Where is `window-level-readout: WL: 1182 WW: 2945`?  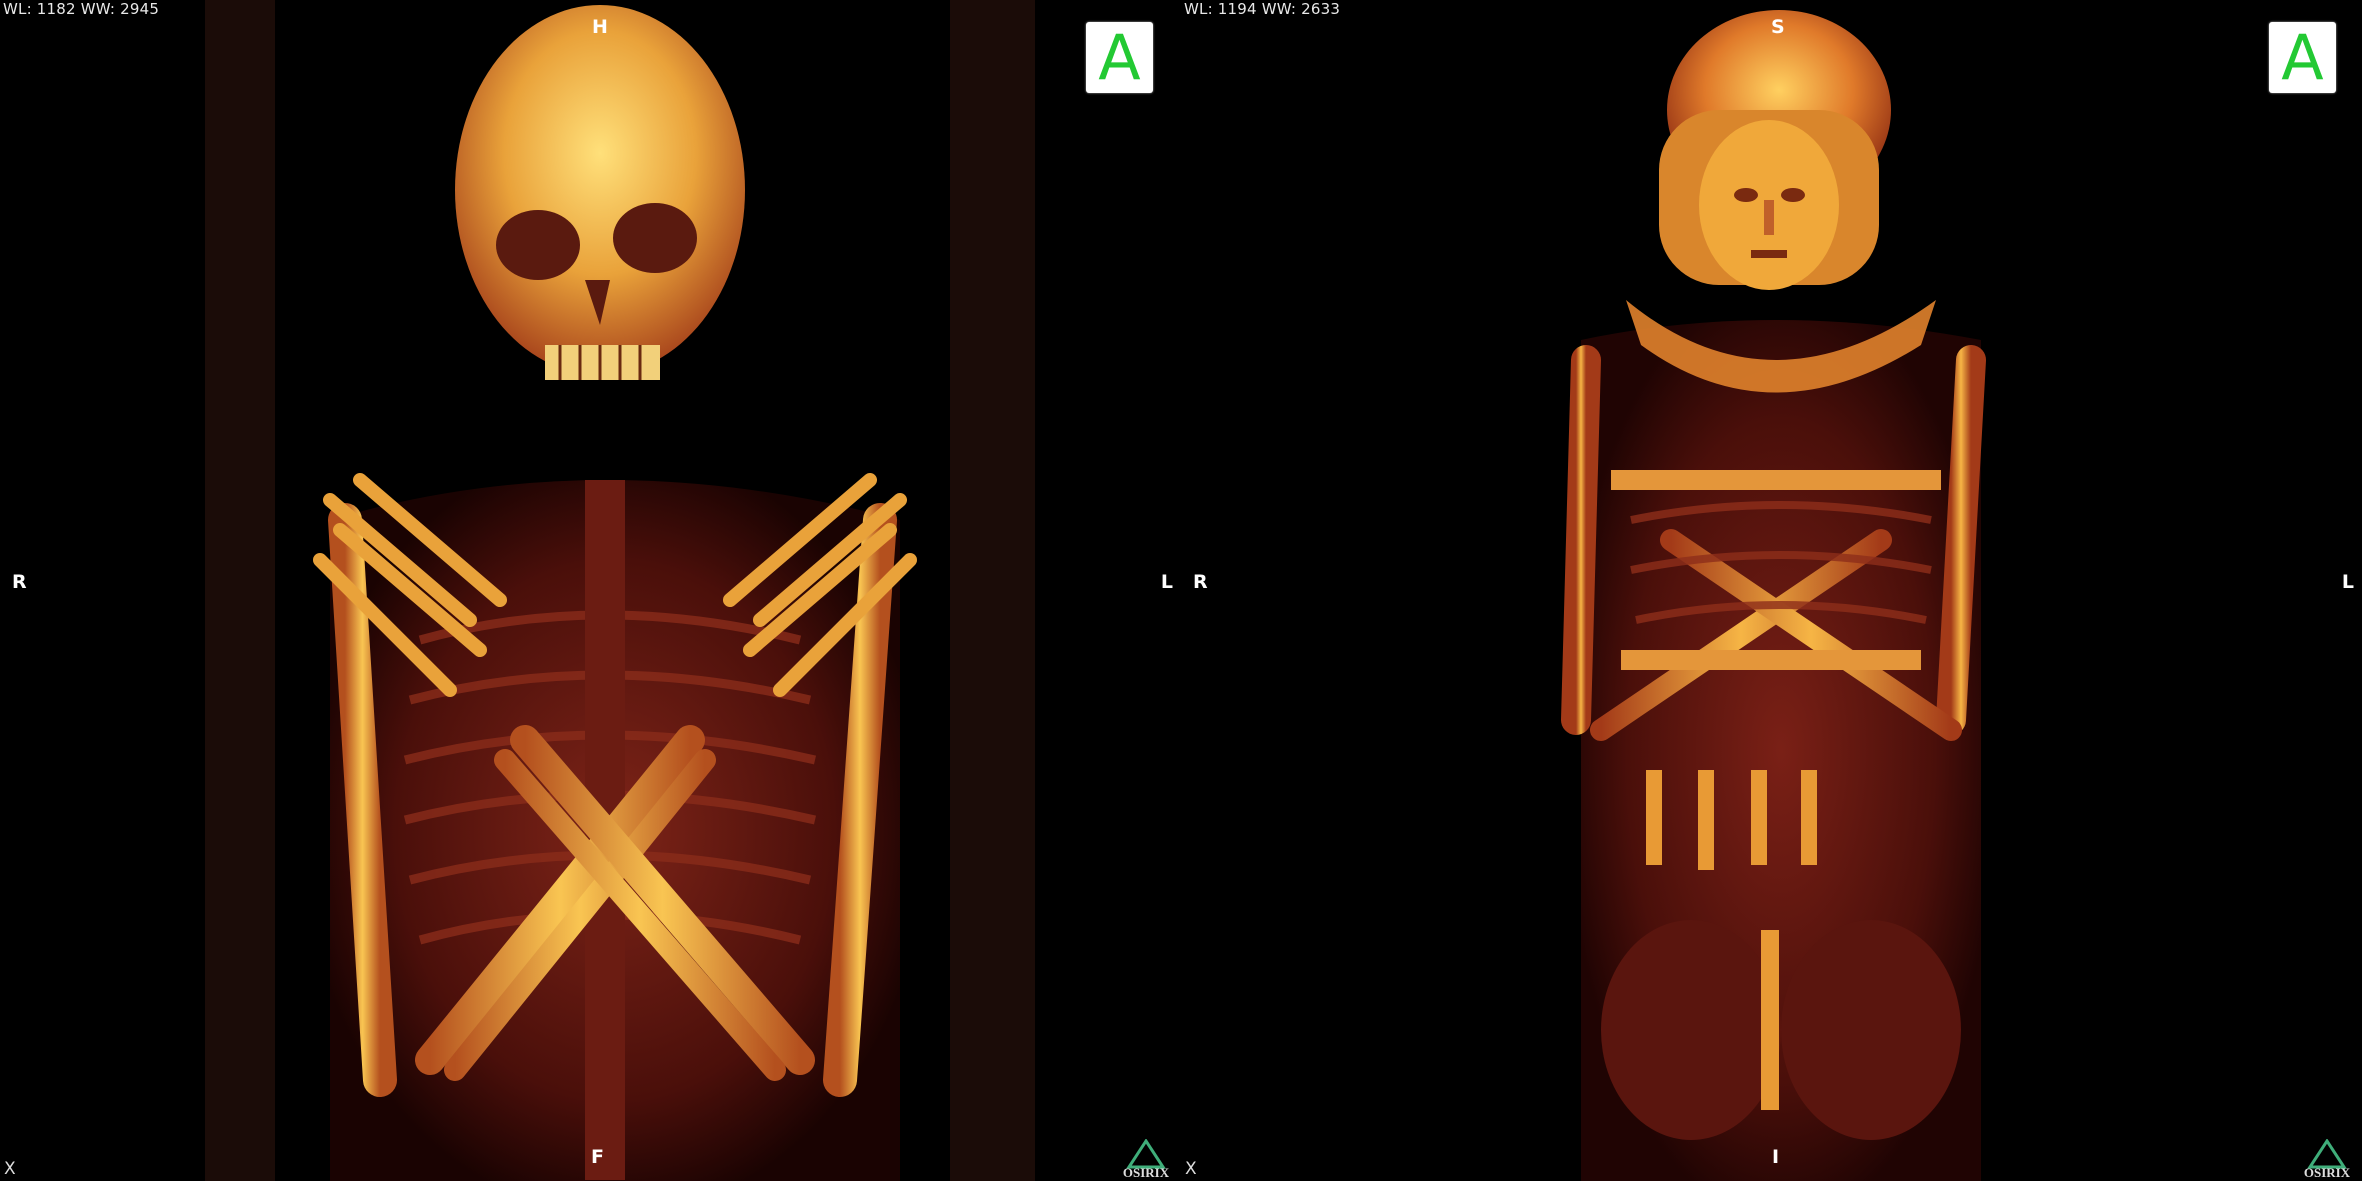
window-level-readout: WL: 1182 WW: 2945 is located at coordinates (81, 9).